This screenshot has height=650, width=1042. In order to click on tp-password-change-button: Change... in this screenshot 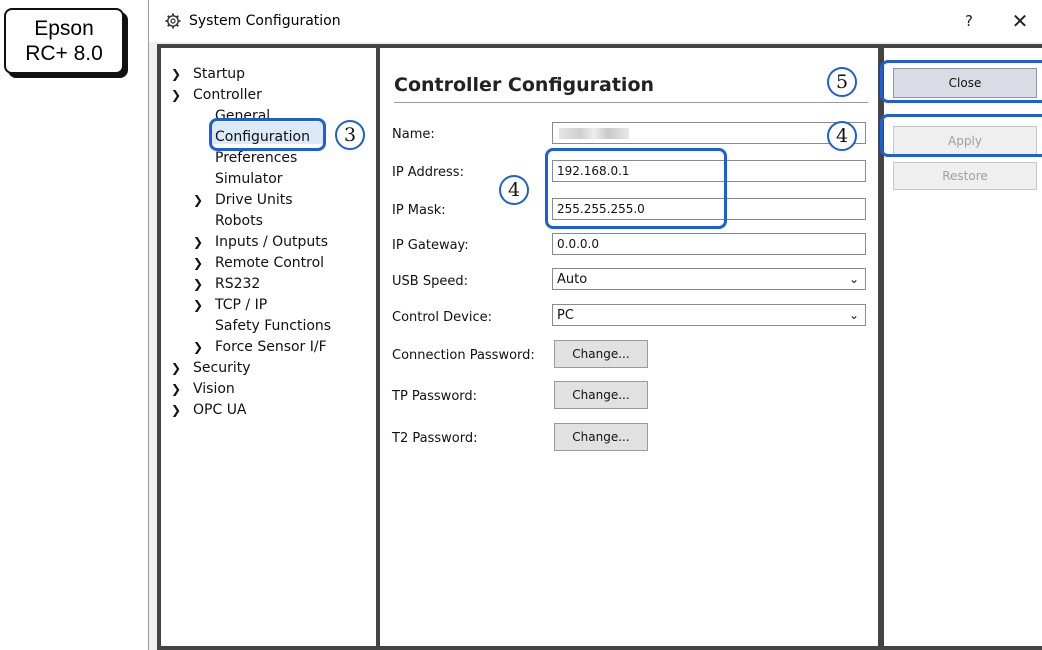, I will do `click(601, 395)`.